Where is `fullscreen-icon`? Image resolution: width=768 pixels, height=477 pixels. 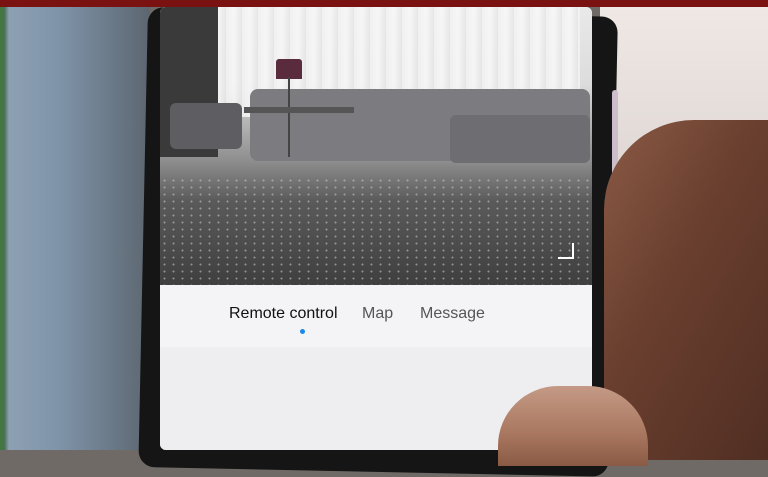
fullscreen-icon is located at coordinates (566, 251).